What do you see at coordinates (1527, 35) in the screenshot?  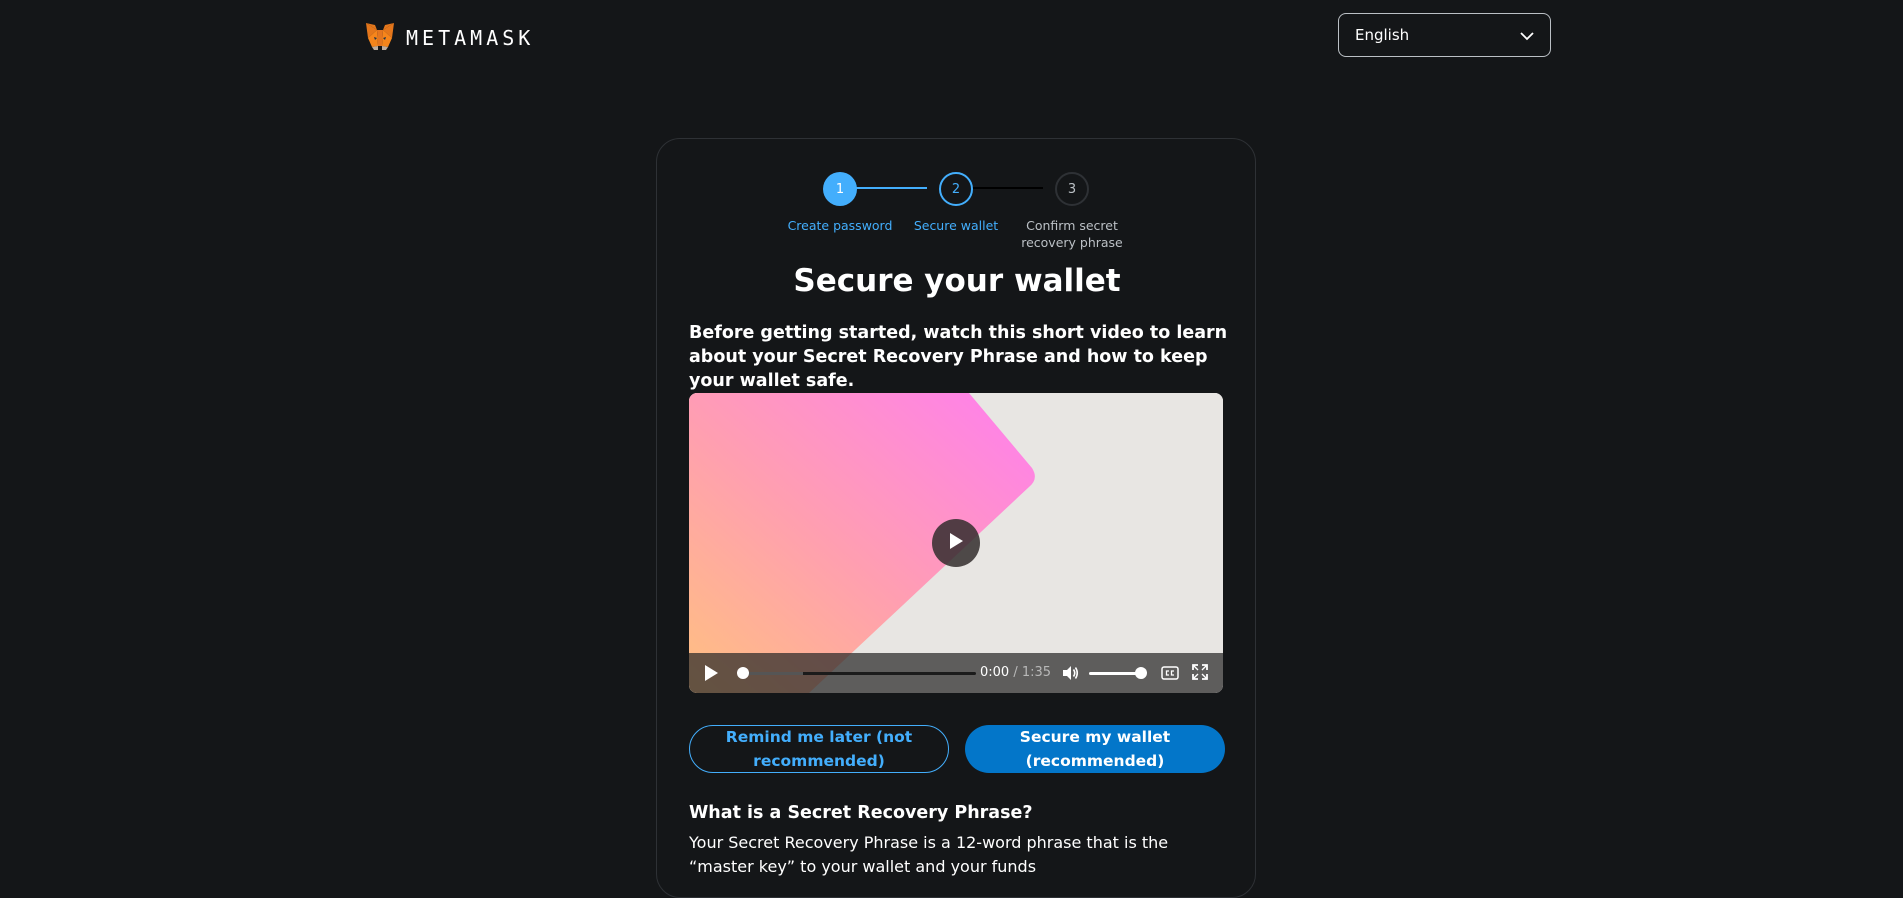 I see `chevron-down-icon` at bounding box center [1527, 35].